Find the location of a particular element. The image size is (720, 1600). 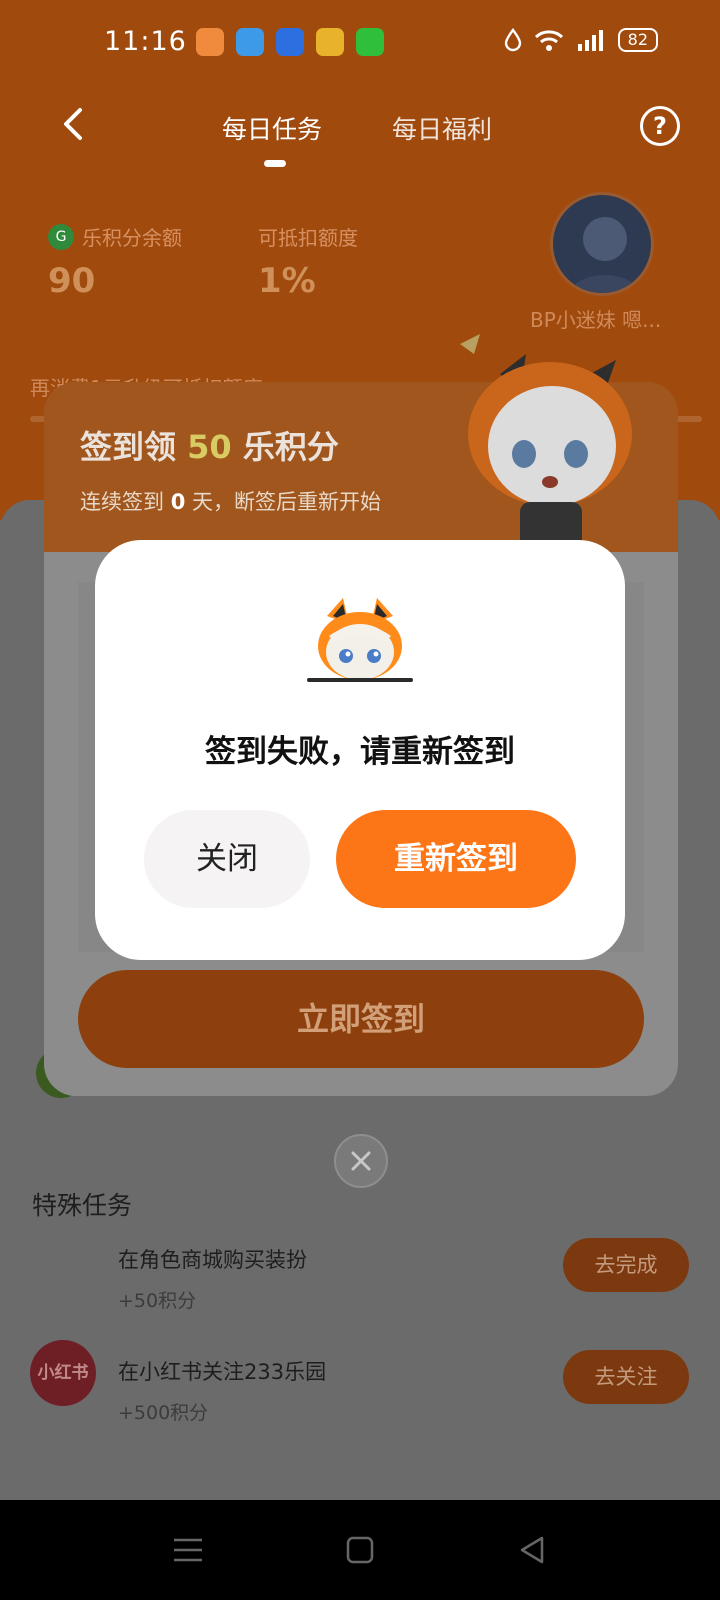

back-arrow-icon is located at coordinates (74, 124).